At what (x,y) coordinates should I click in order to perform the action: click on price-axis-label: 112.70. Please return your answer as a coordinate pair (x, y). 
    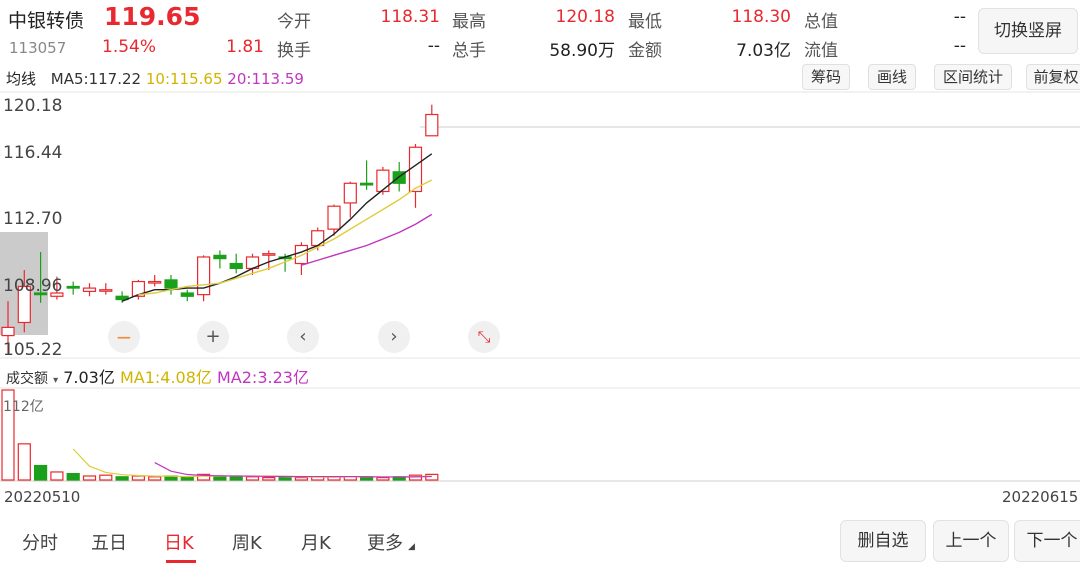
    Looking at the image, I should click on (33, 219).